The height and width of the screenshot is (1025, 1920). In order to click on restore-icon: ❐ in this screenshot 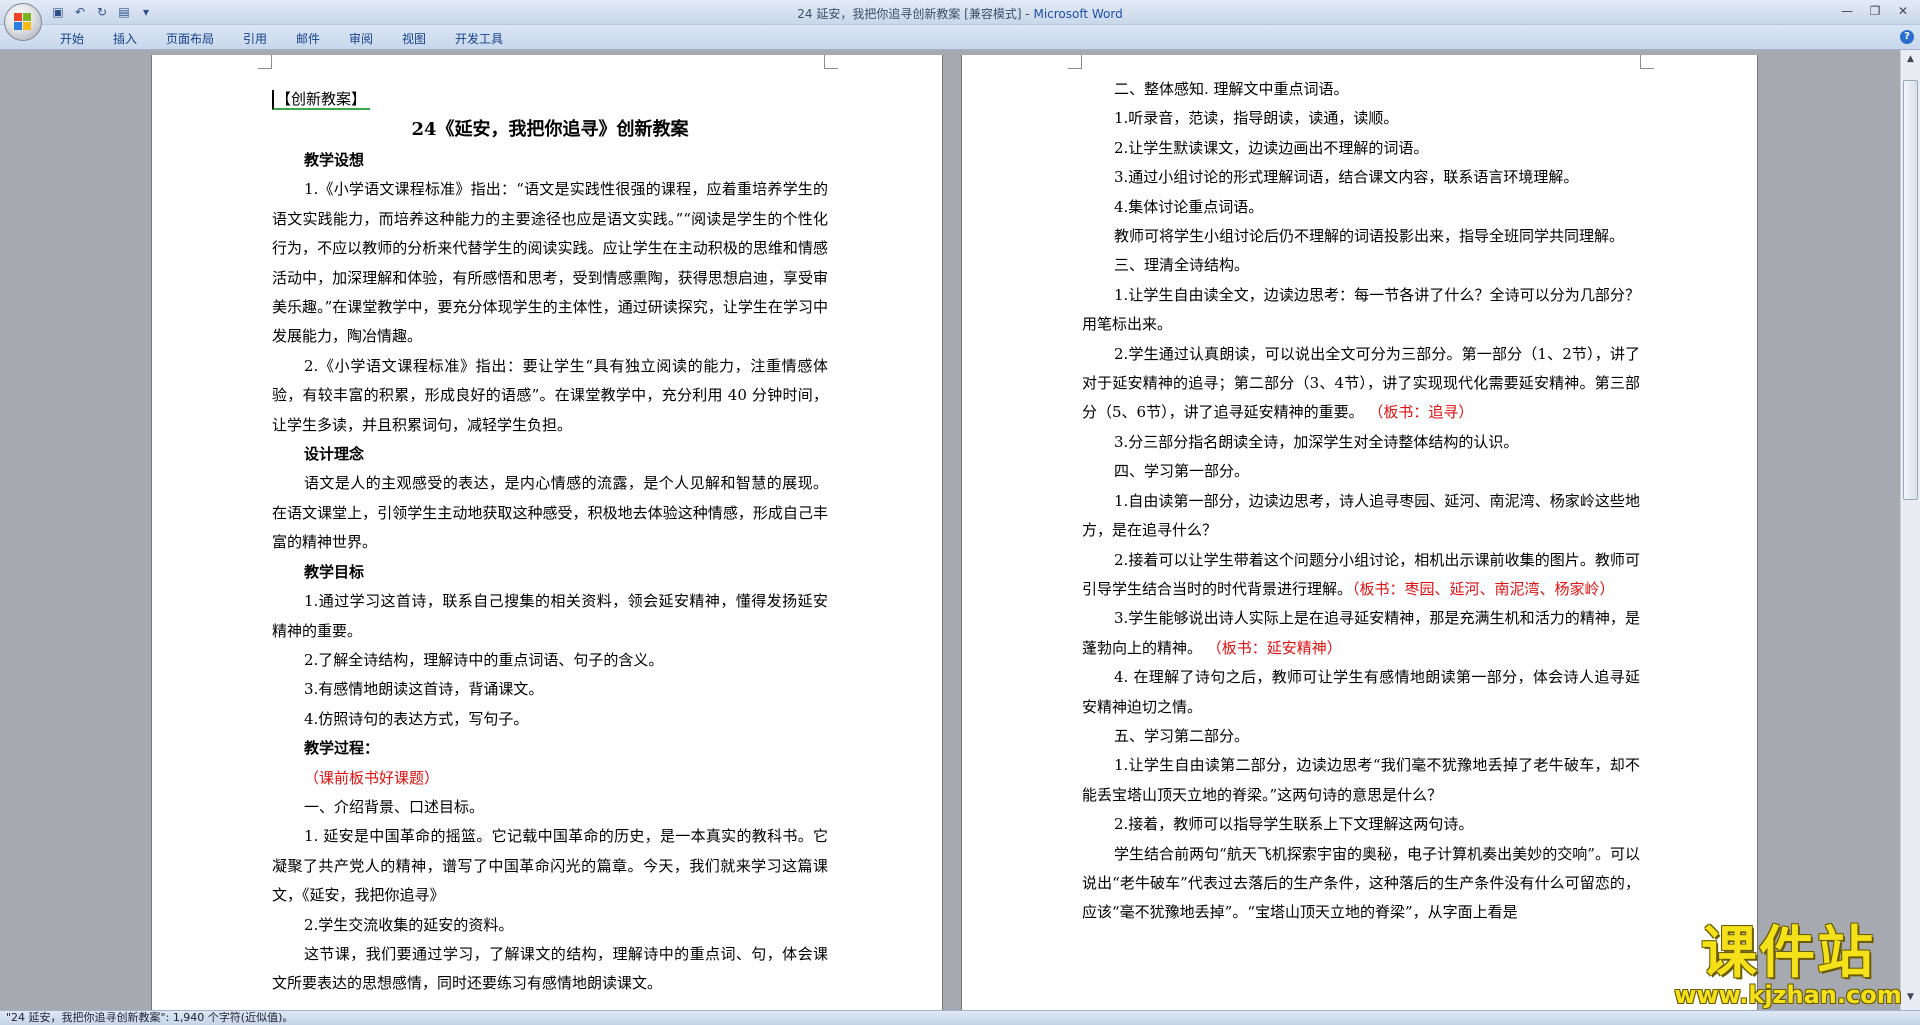, I will do `click(1875, 11)`.